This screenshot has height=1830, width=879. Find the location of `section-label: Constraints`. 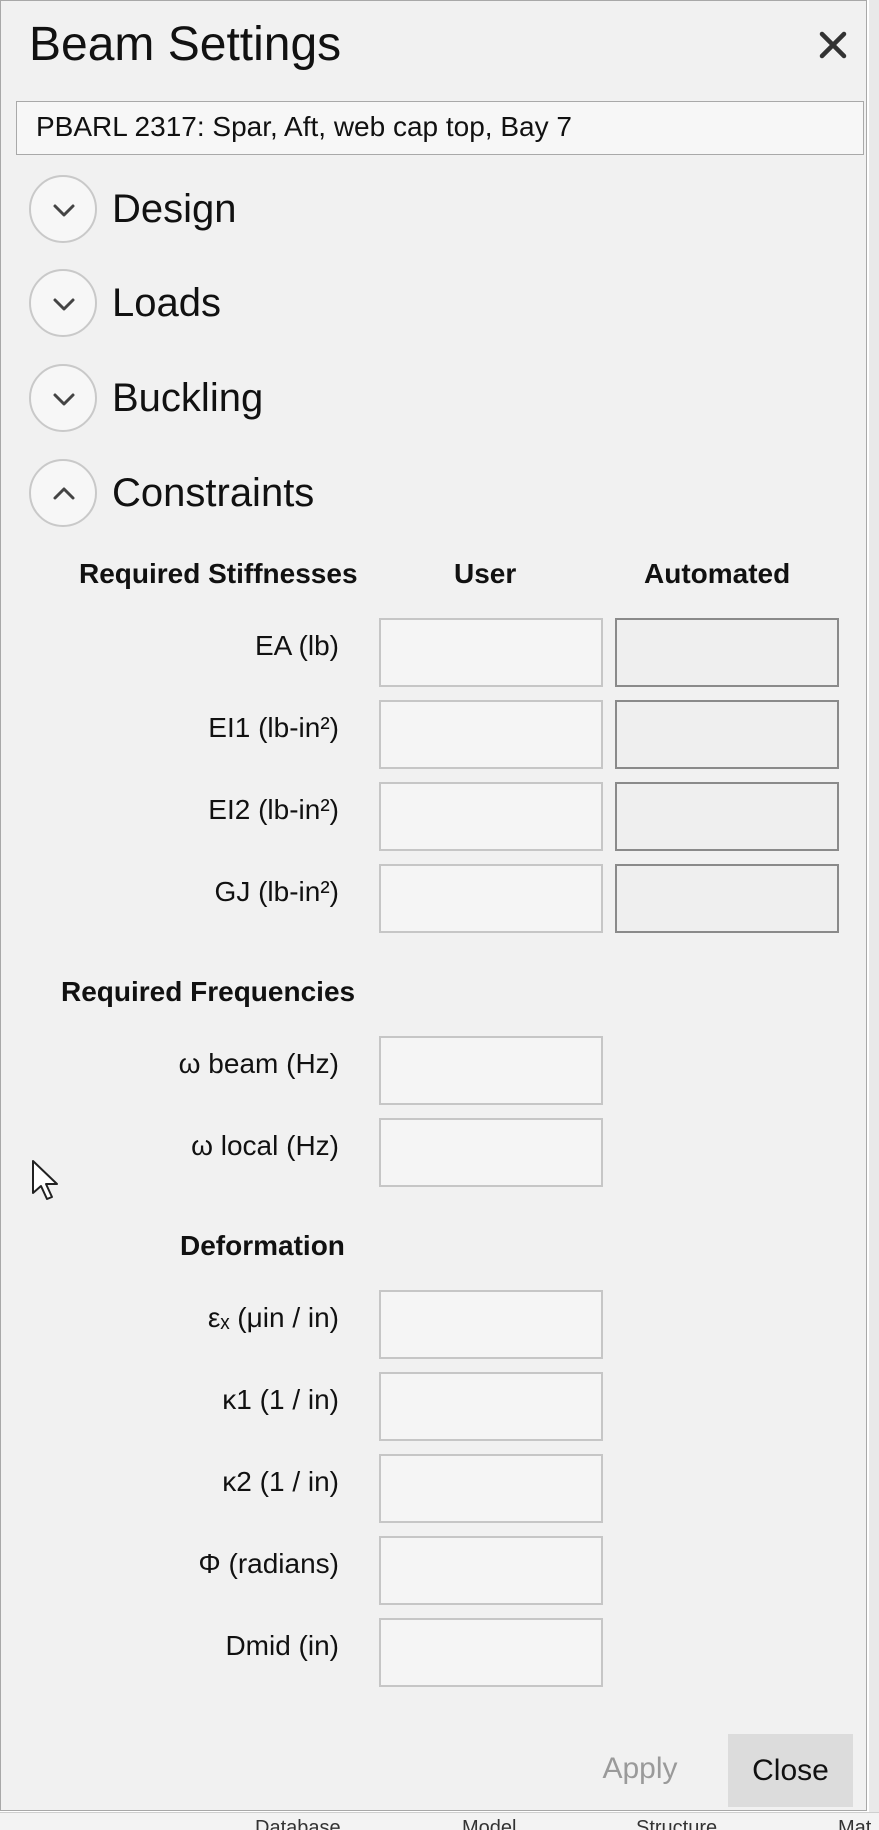

section-label: Constraints is located at coordinates (213, 493).